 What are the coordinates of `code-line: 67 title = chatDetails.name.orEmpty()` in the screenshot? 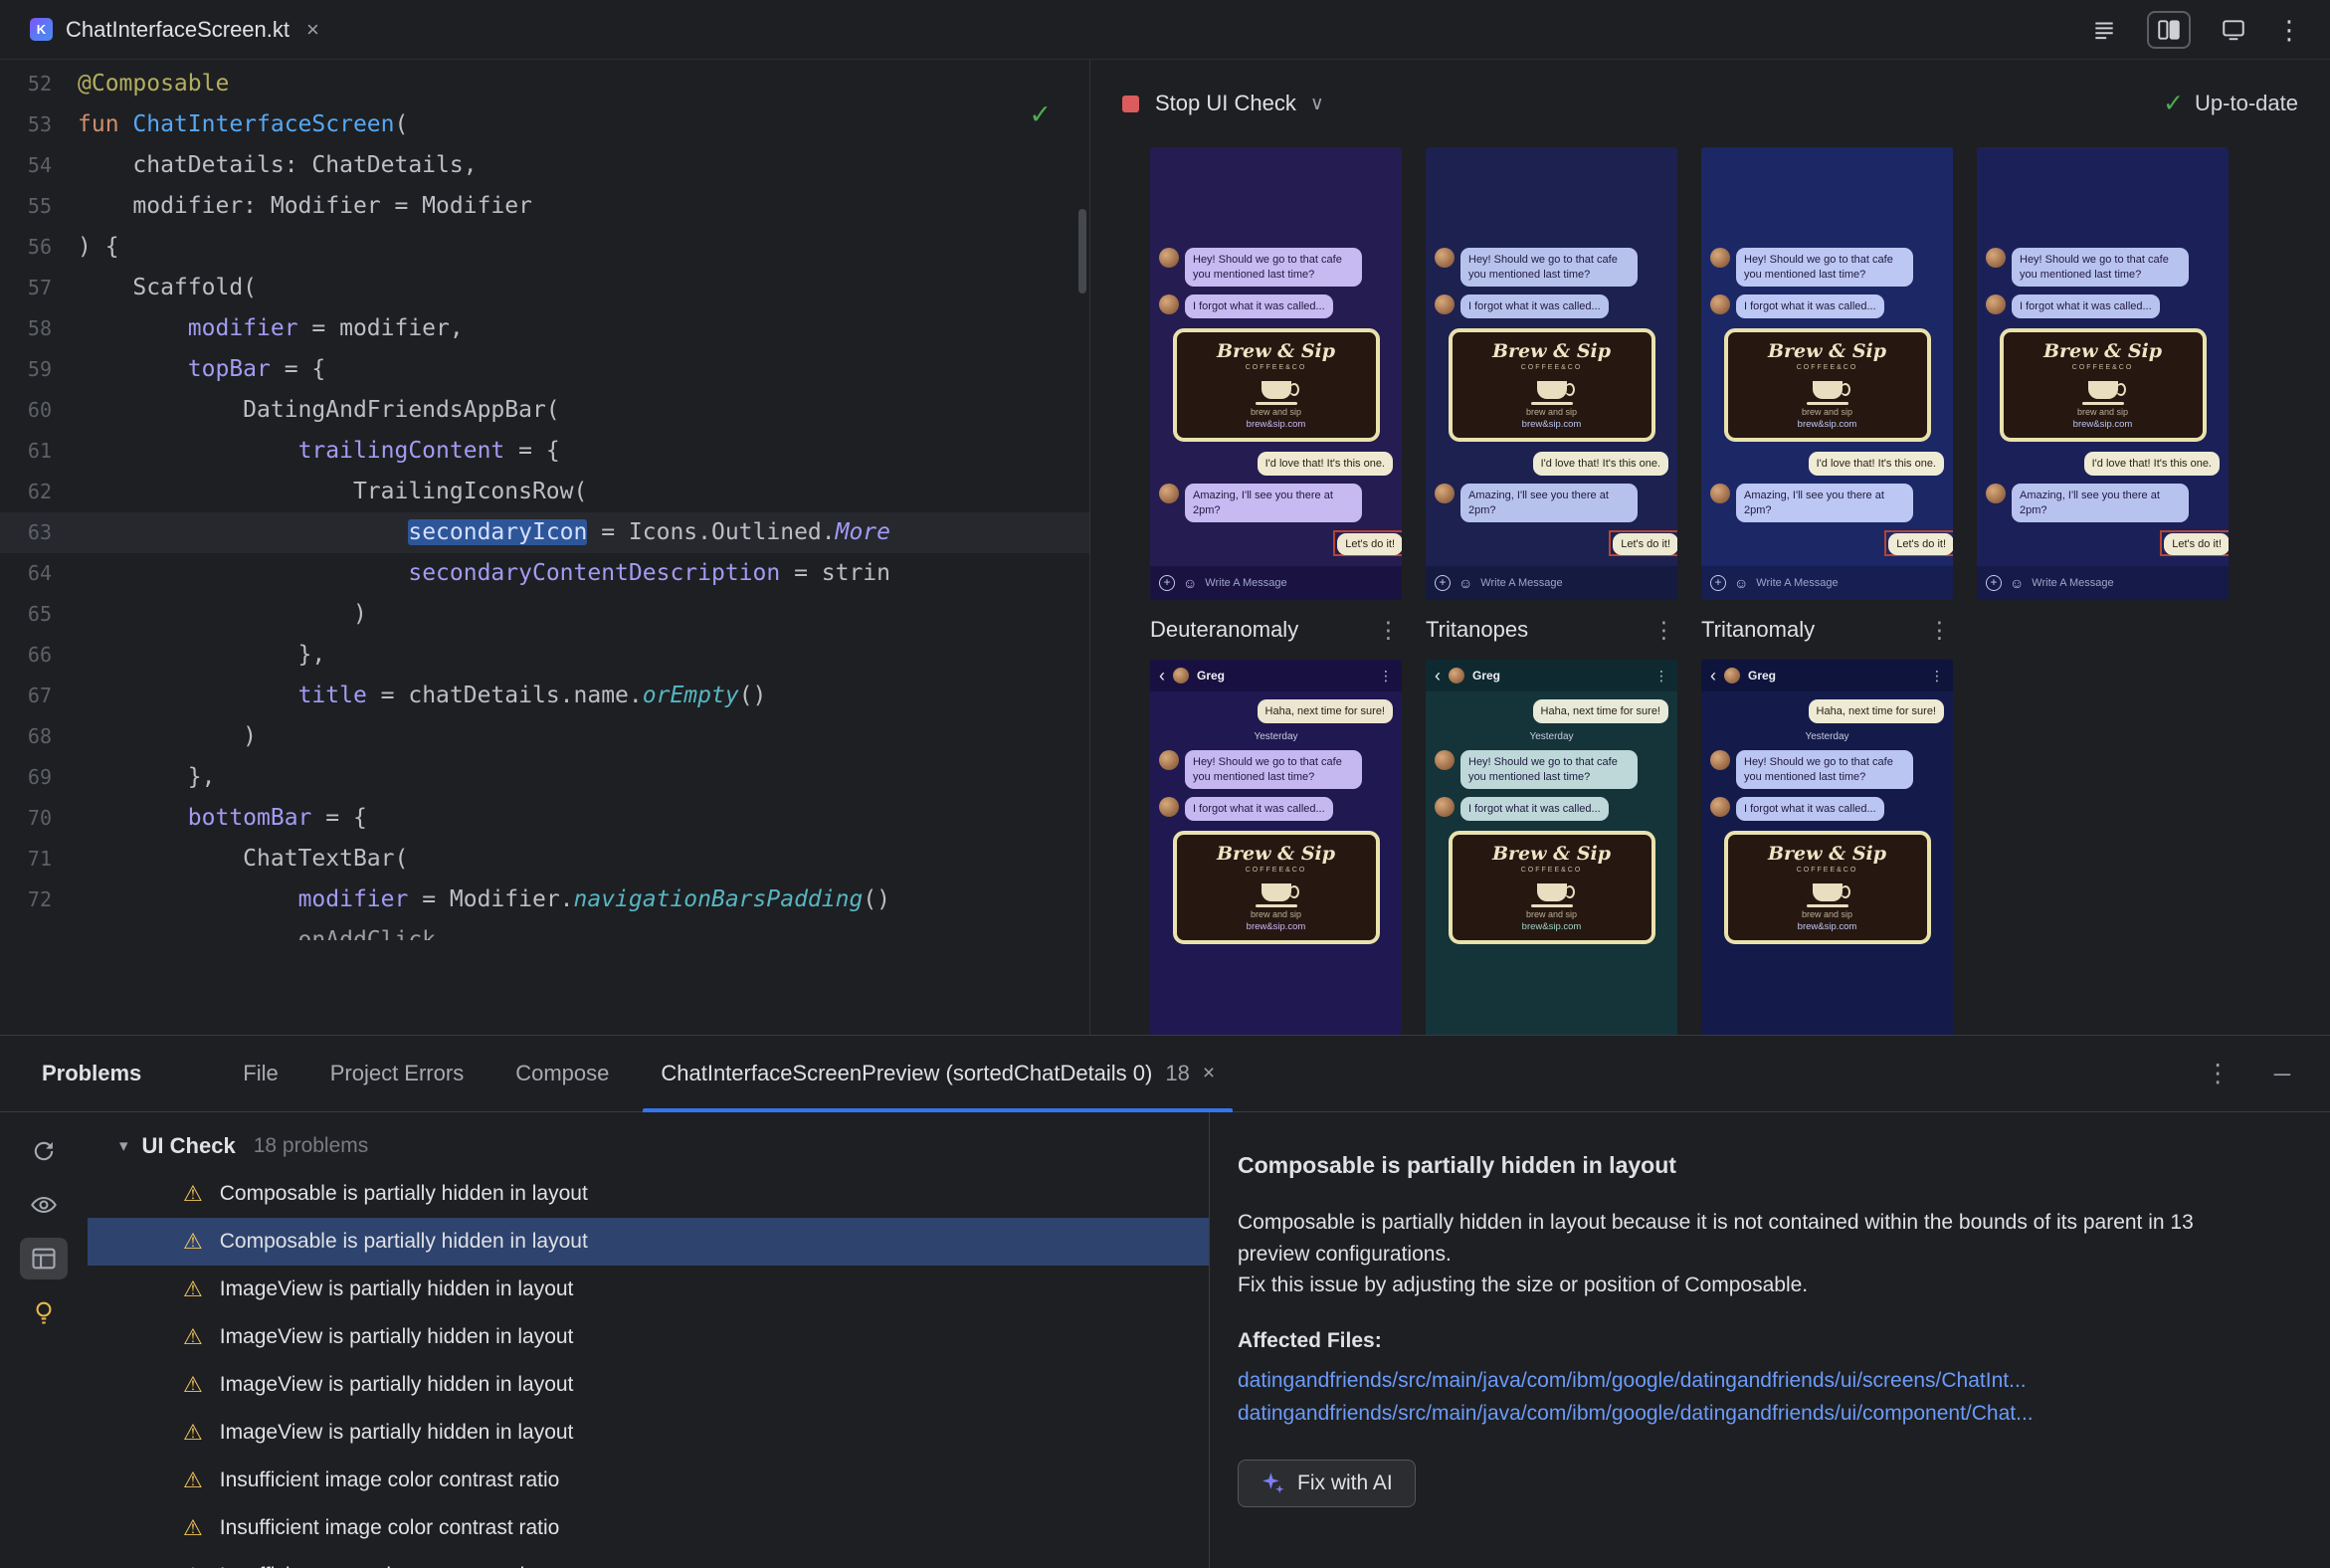 It's located at (544, 696).